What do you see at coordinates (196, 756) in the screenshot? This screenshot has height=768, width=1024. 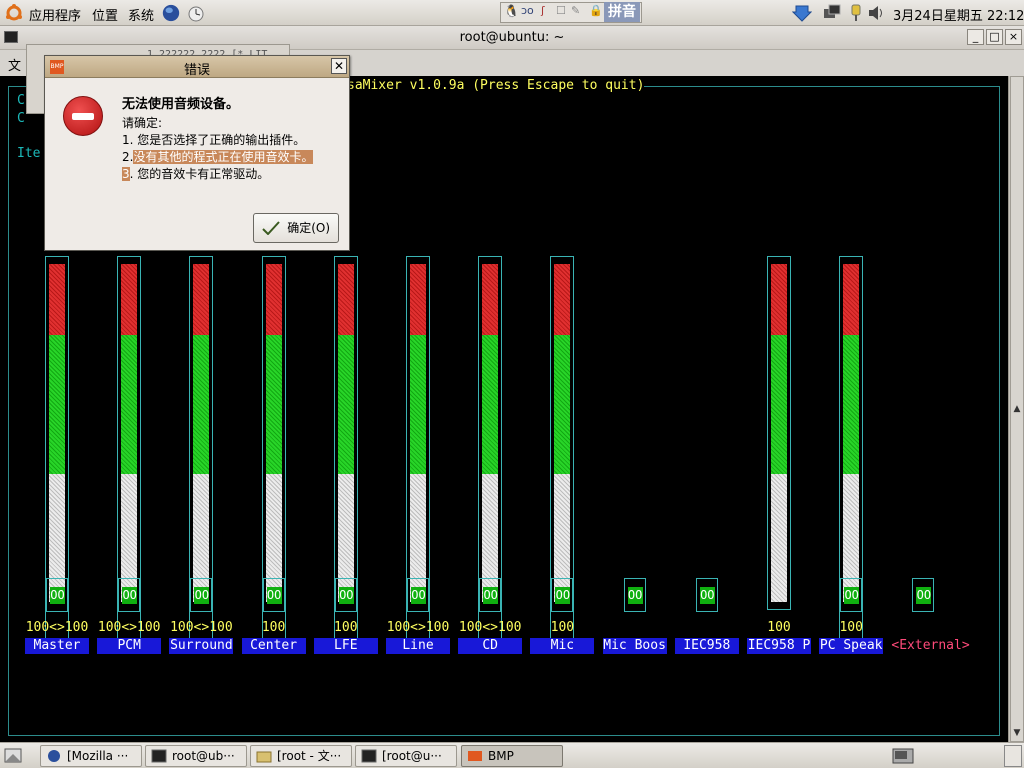 I see `task-terminal: root@ub···` at bounding box center [196, 756].